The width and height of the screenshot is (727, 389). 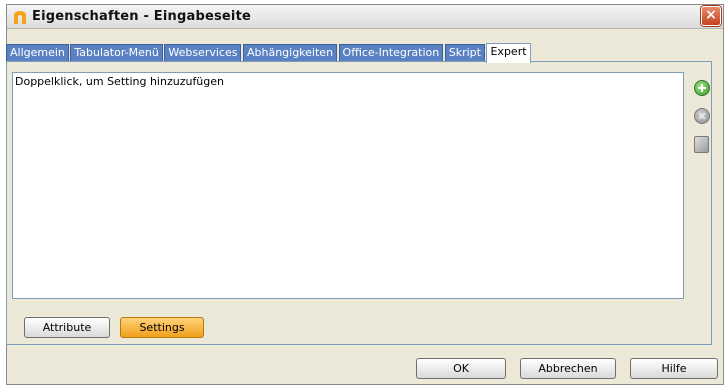 I want to click on tab-abhaengigkeiten: Abhängigkeiten, so click(x=290, y=53).